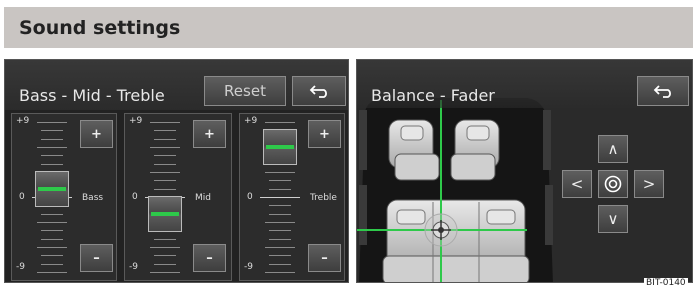  What do you see at coordinates (209, 134) in the screenshot?
I see `mid-plus-button: +` at bounding box center [209, 134].